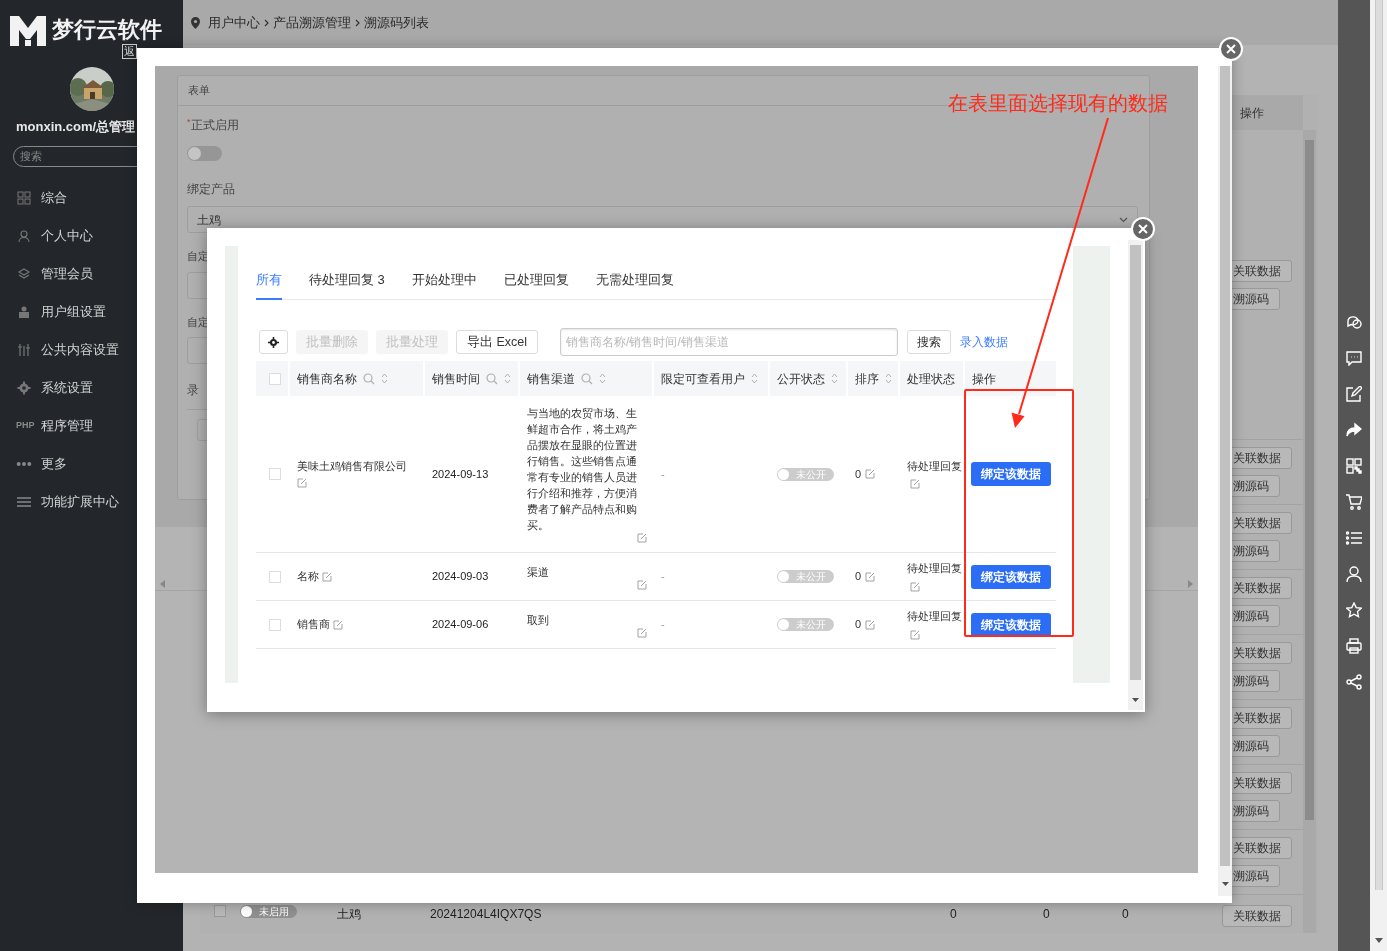 This screenshot has width=1387, height=951. What do you see at coordinates (211, 189) in the screenshot?
I see `field-label: 绑定产品` at bounding box center [211, 189].